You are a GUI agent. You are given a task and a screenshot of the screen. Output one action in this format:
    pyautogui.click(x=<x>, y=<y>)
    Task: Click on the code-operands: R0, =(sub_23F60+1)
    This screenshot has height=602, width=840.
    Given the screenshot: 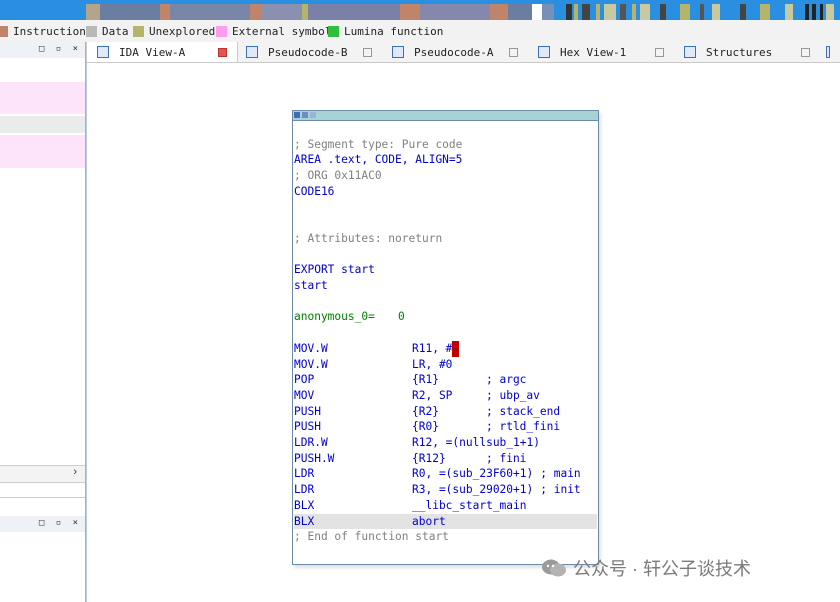 What is the action you would take?
    pyautogui.click(x=472, y=474)
    